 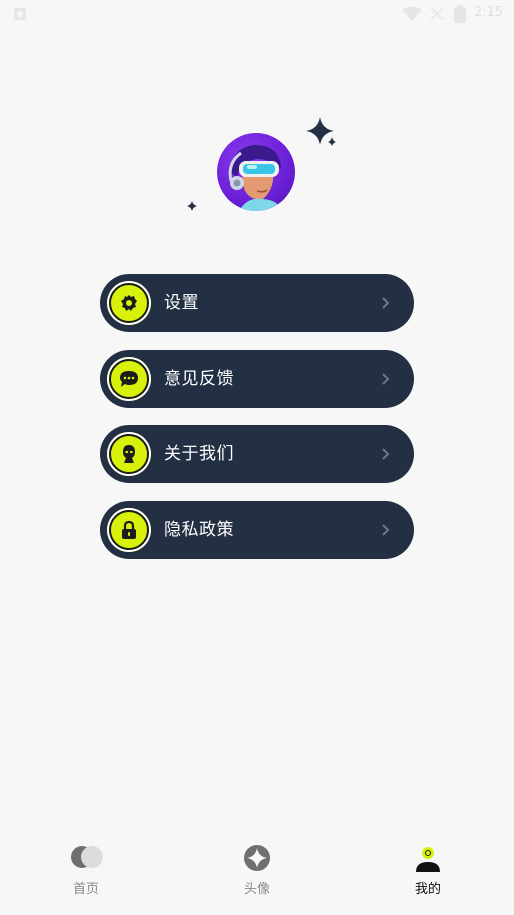 I want to click on wifi-icon, so click(x=412, y=13).